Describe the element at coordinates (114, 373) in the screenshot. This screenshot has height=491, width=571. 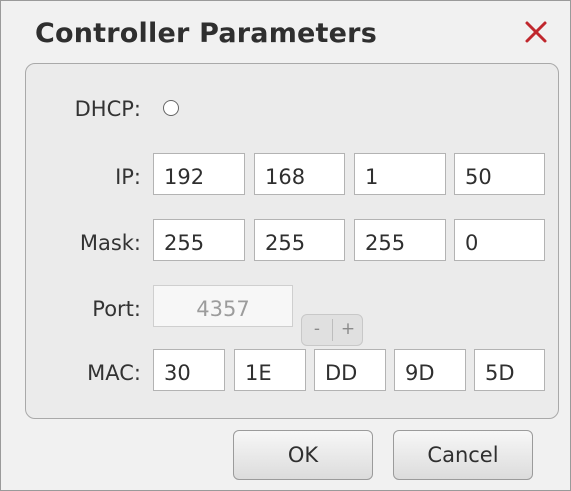
I see `mac-label: MAC:` at that location.